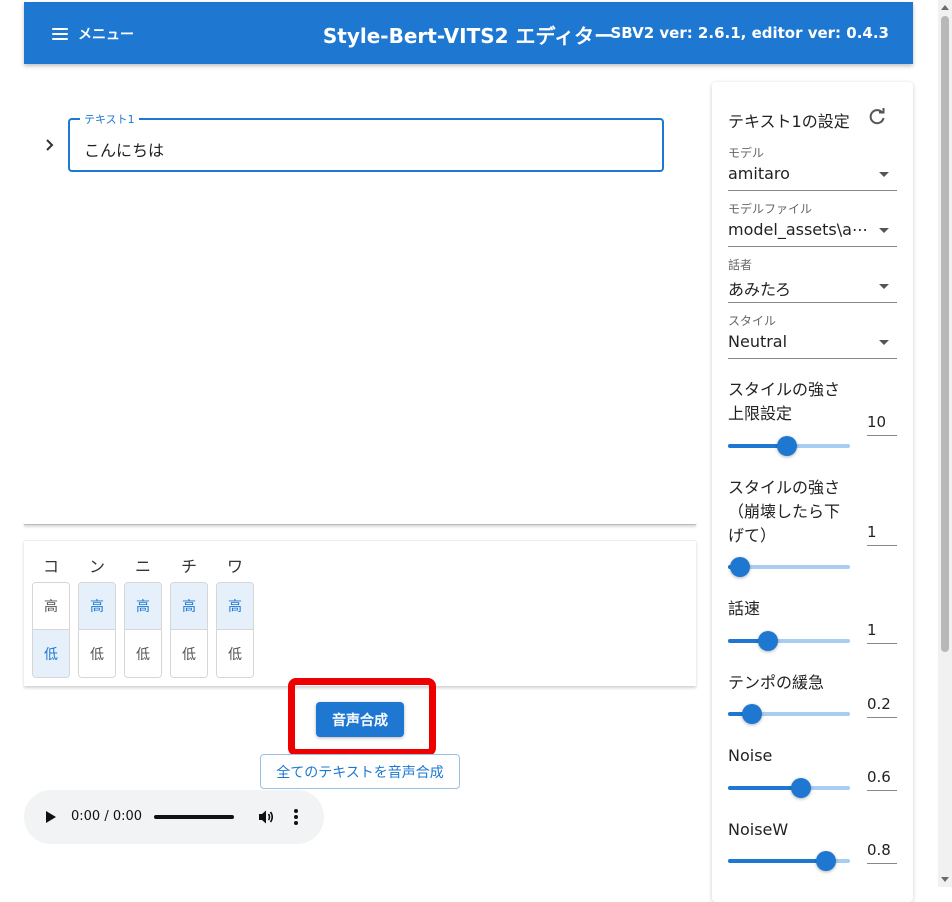 The width and height of the screenshot is (952, 902). I want to click on editor-panel-edge, so click(360, 523).